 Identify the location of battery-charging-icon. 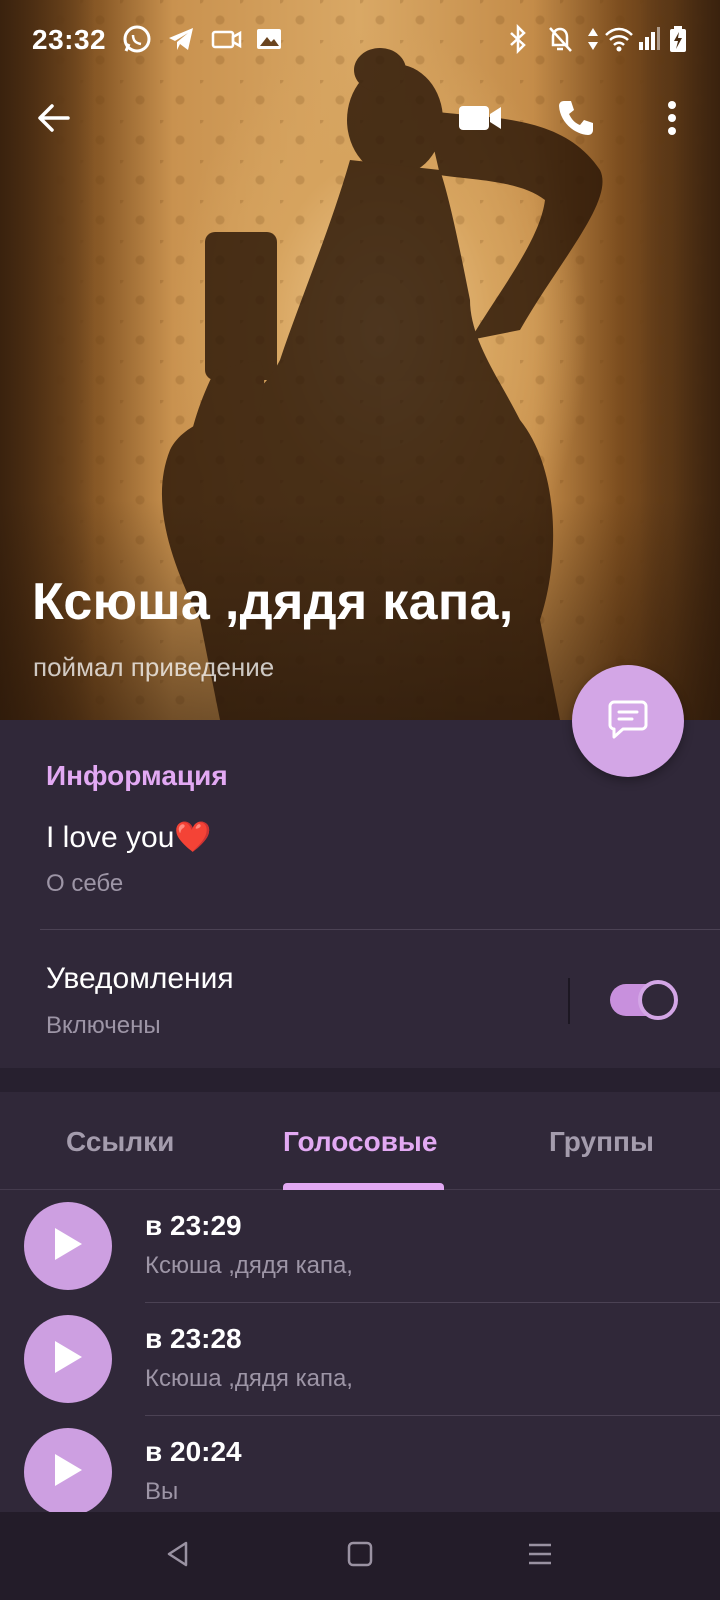
(678, 41).